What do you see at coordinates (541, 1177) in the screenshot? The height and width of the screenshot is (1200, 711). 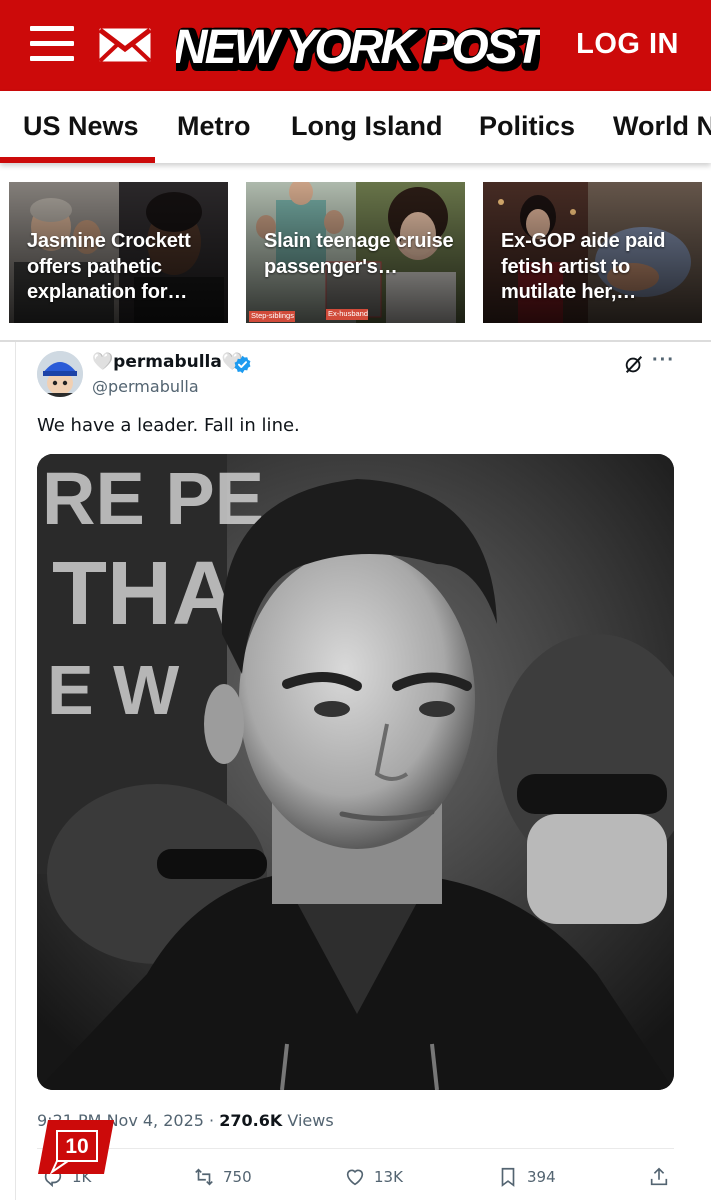 I see `bookmark-count: 394` at bounding box center [541, 1177].